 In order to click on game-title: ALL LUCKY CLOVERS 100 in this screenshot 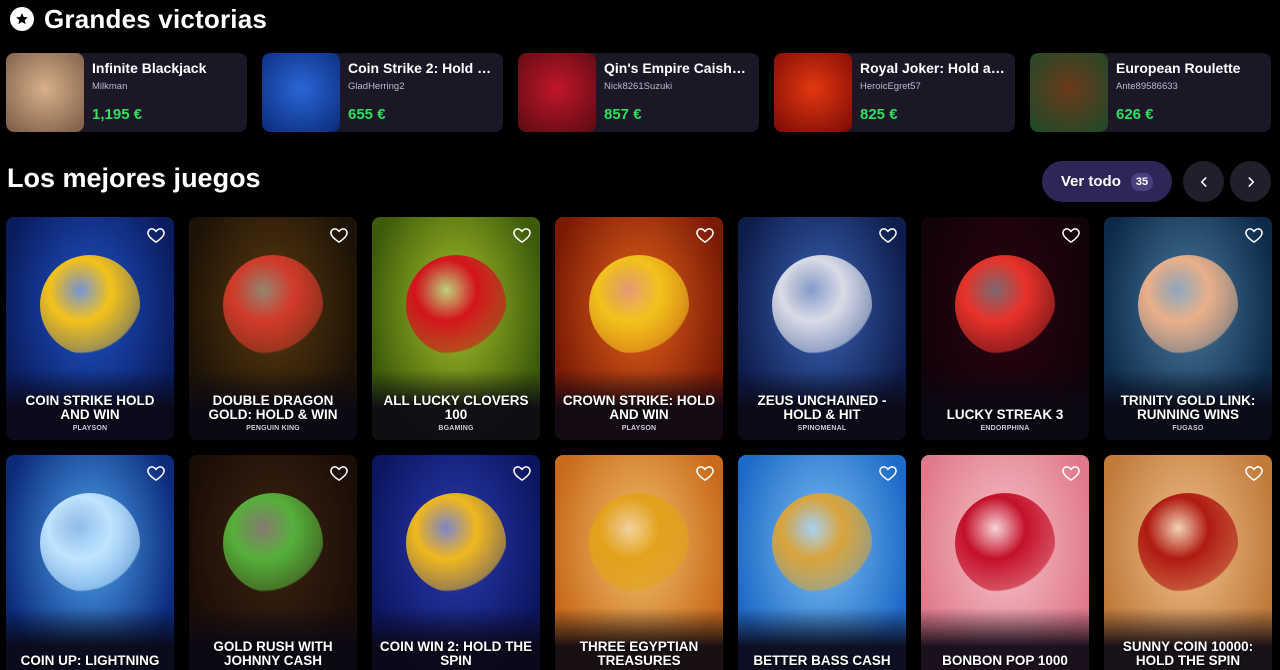, I will do `click(456, 407)`.